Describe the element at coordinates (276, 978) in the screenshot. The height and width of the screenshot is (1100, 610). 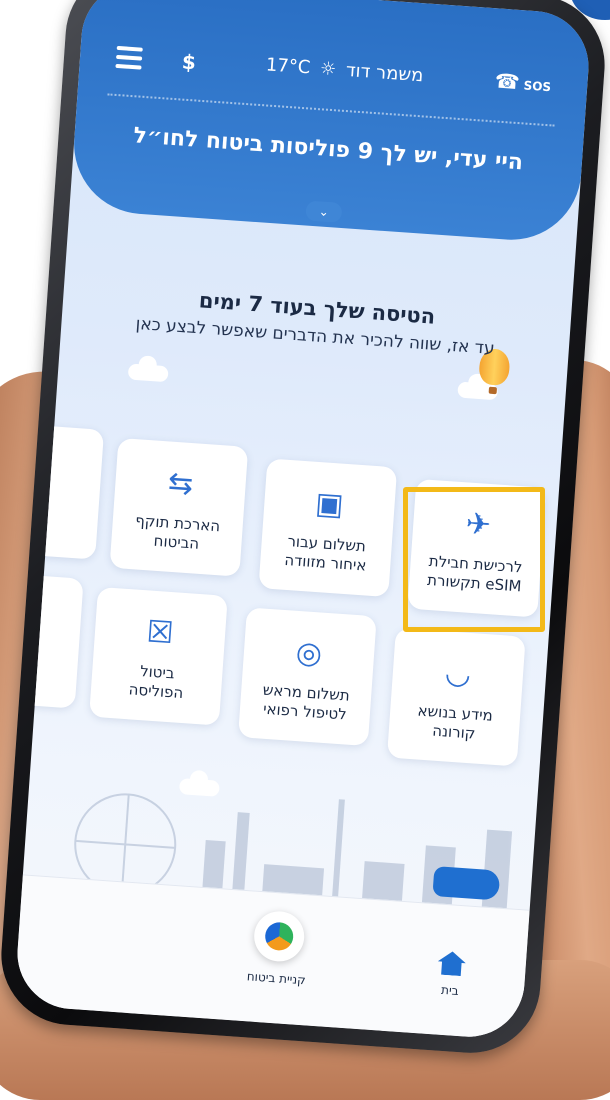
I see `nav-buy-label: קניית ביטוח` at that location.